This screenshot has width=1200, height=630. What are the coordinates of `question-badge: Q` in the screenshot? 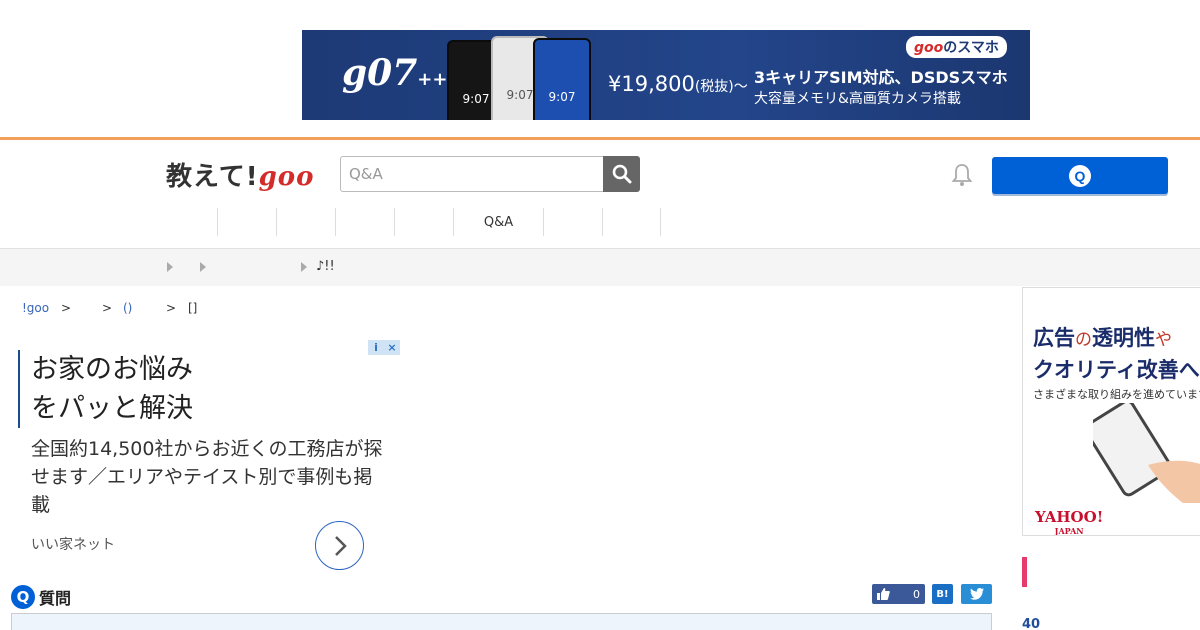 It's located at (23, 597).